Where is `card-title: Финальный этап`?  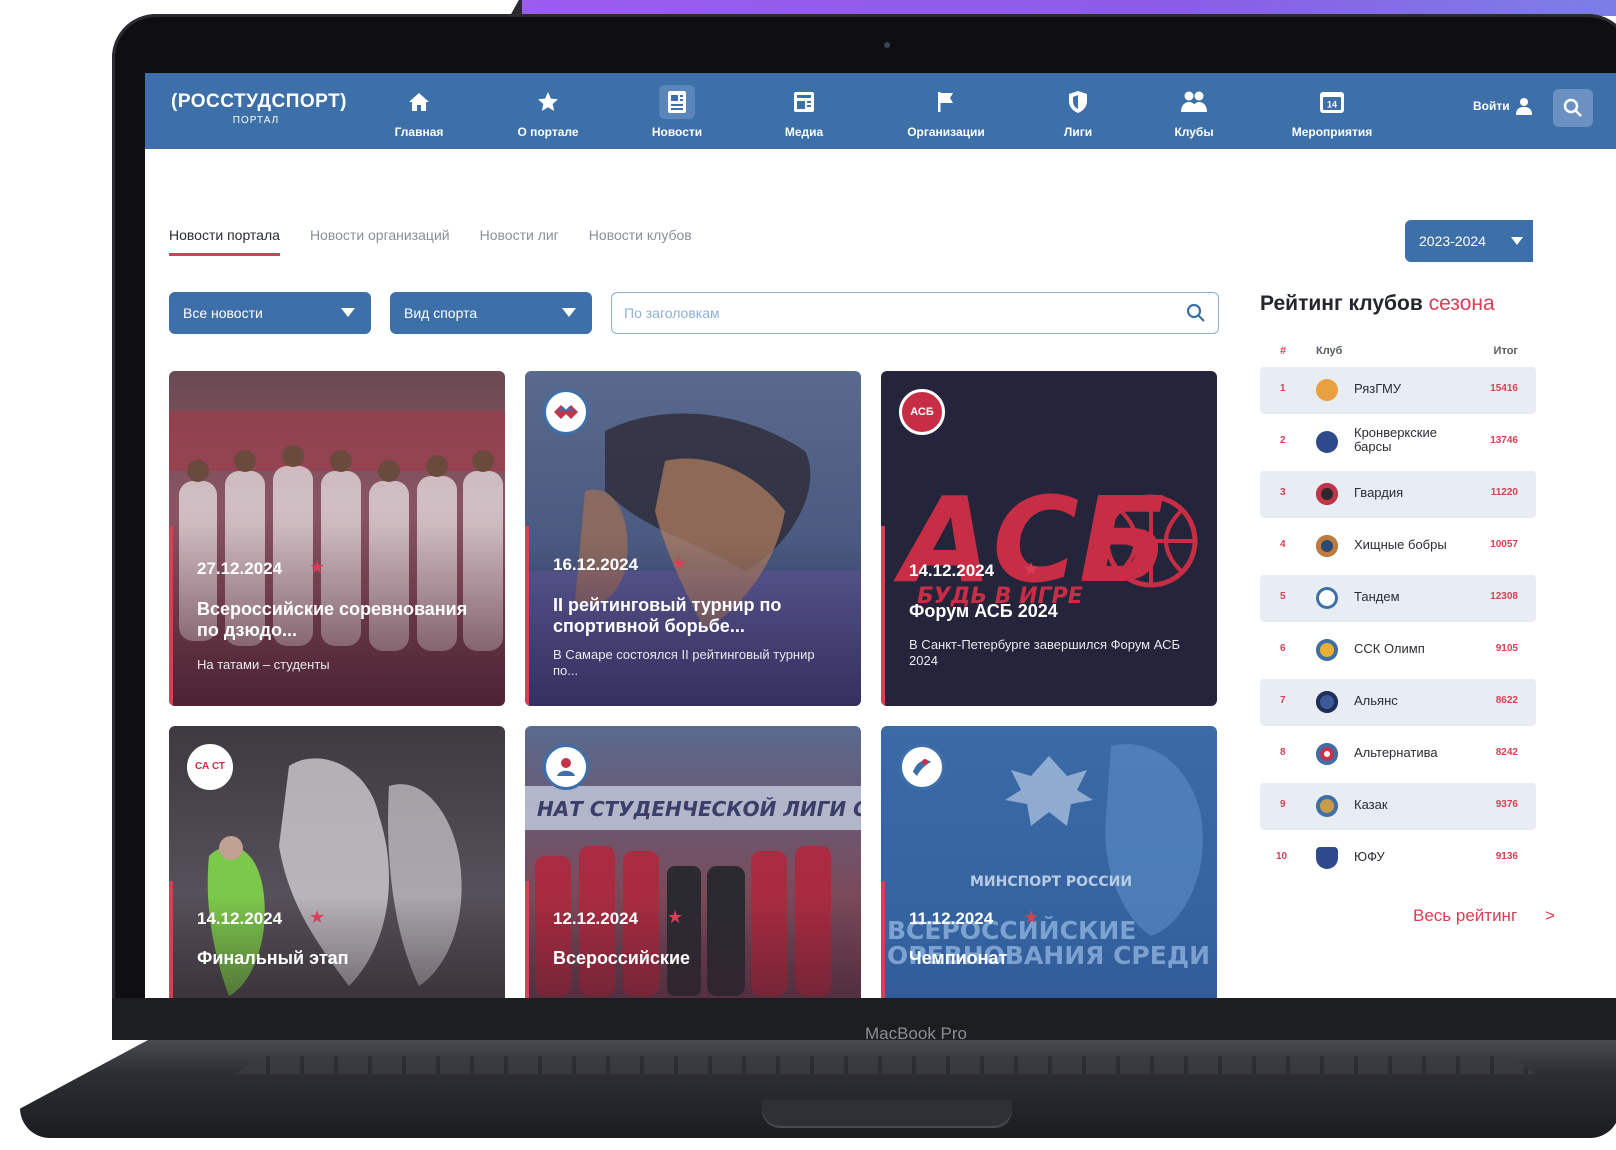
card-title: Финальный этап is located at coordinates (273, 958).